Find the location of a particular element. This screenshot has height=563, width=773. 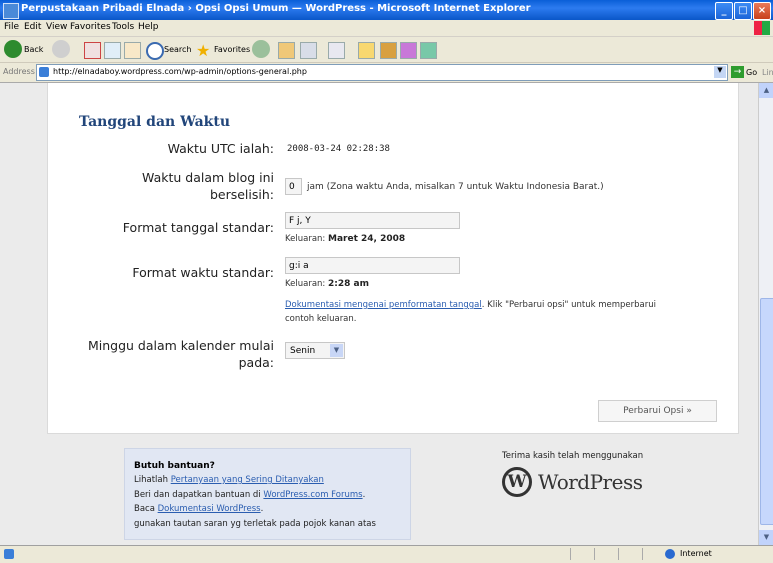

week-start-selected: Senin is located at coordinates (303, 351).